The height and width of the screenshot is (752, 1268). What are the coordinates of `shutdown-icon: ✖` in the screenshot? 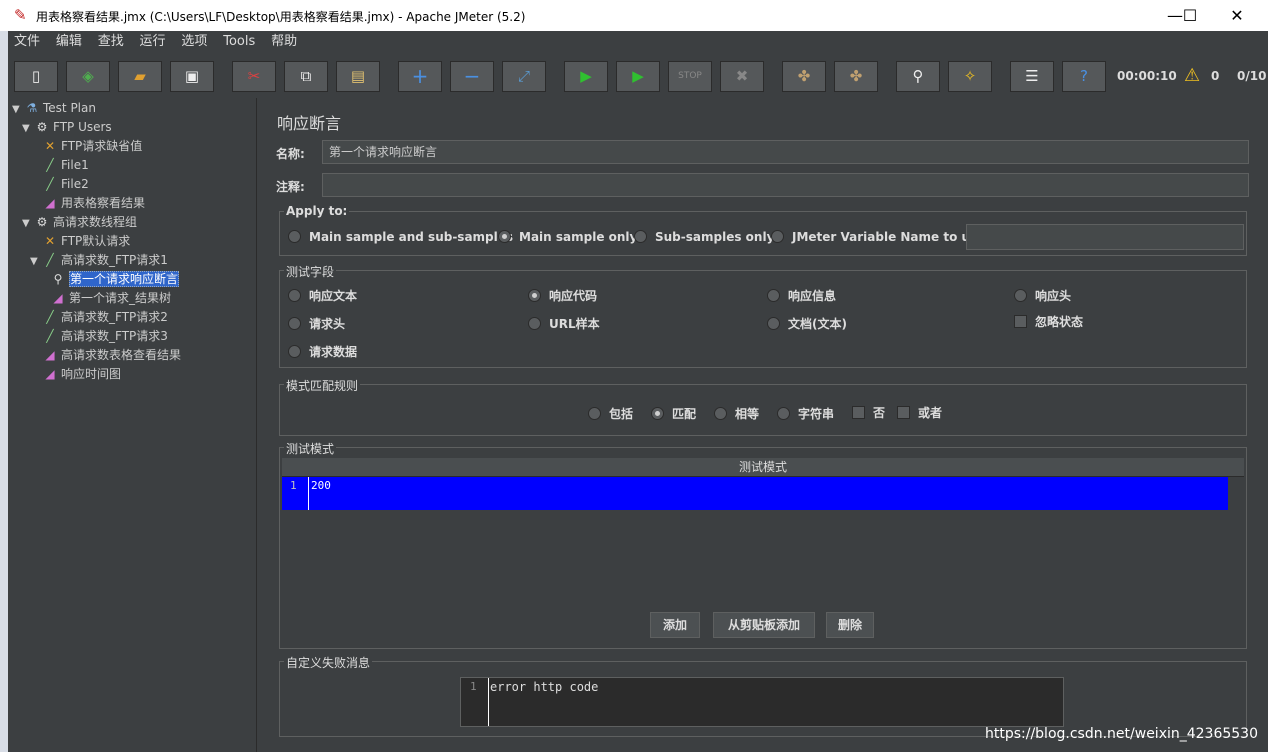 It's located at (742, 76).